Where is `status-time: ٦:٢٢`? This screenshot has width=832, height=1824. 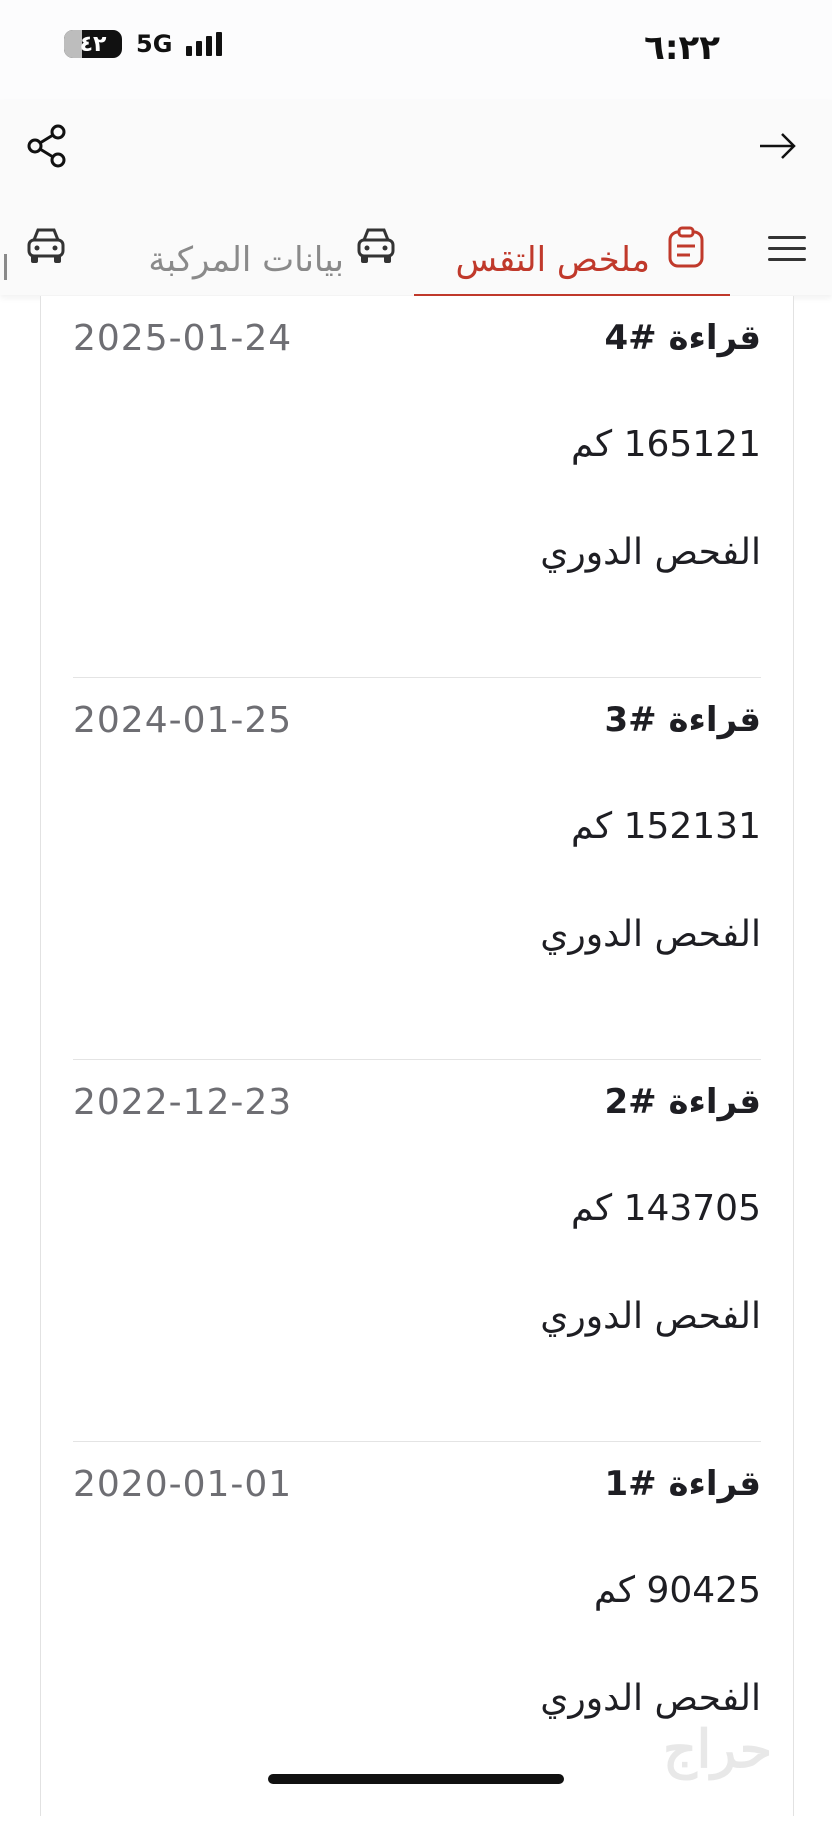
status-time: ٦:٢٢ is located at coordinates (682, 48).